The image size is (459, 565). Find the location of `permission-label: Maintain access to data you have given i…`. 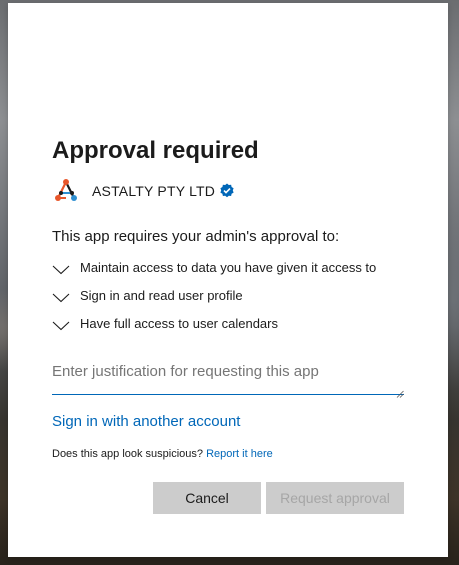

permission-label: Maintain access to data you have given i… is located at coordinates (228, 267).